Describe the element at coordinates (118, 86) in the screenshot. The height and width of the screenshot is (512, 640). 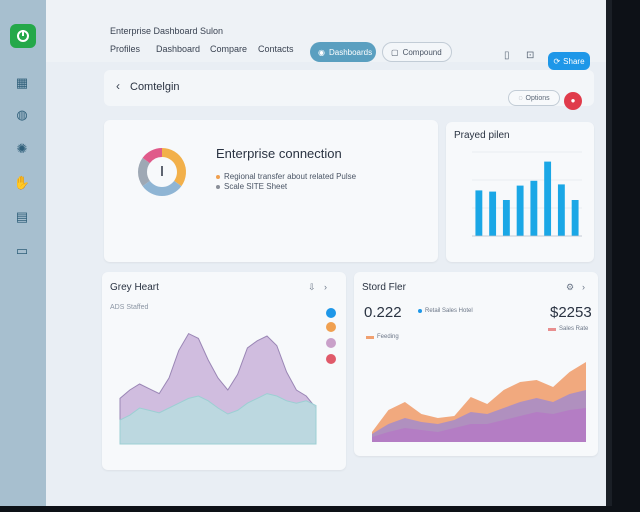
I see `back-icon: ‹` at that location.